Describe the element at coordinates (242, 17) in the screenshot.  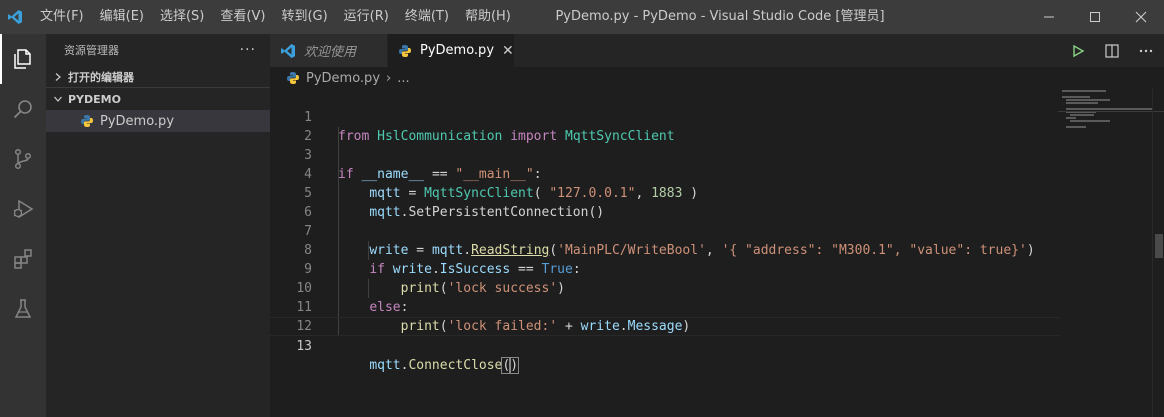
I see `menu-view: 查看(V)` at that location.